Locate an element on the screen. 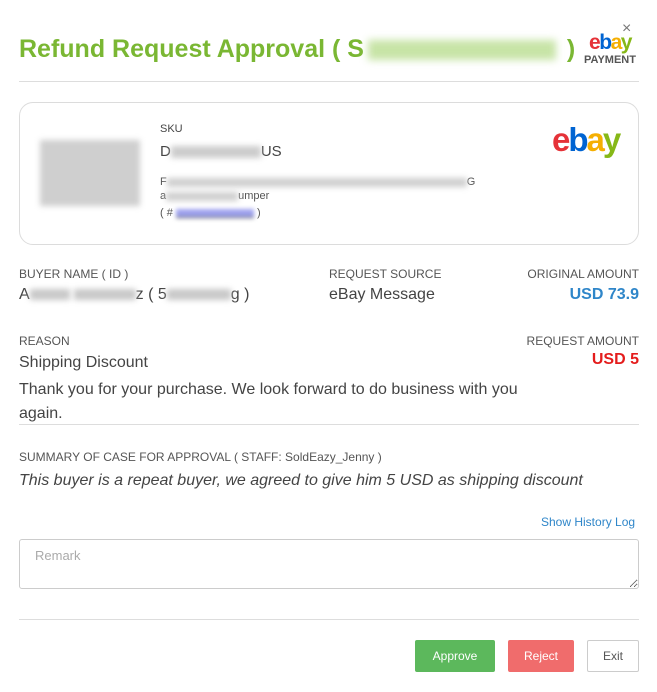 The image size is (657, 692). reject-button: Reject is located at coordinates (541, 656).